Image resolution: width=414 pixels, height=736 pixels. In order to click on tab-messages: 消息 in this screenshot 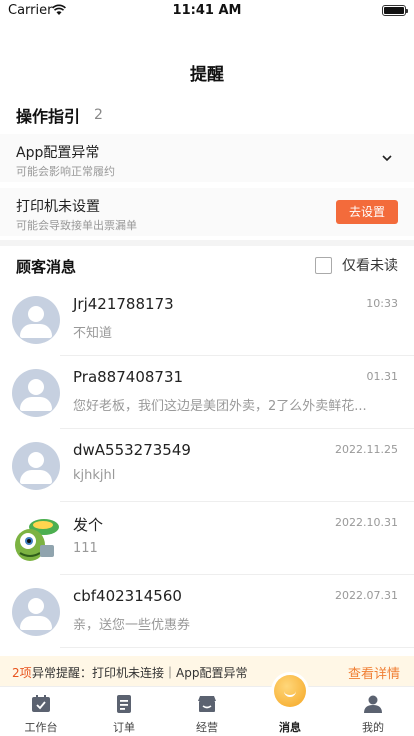, I will do `click(290, 705)`.